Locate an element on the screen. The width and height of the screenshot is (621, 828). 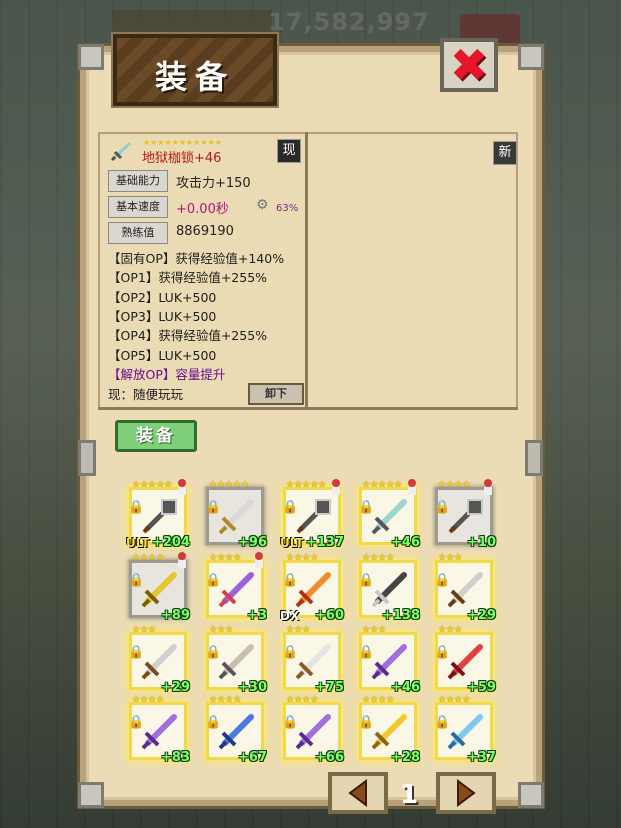
equip-button: 装备 is located at coordinates (156, 436).